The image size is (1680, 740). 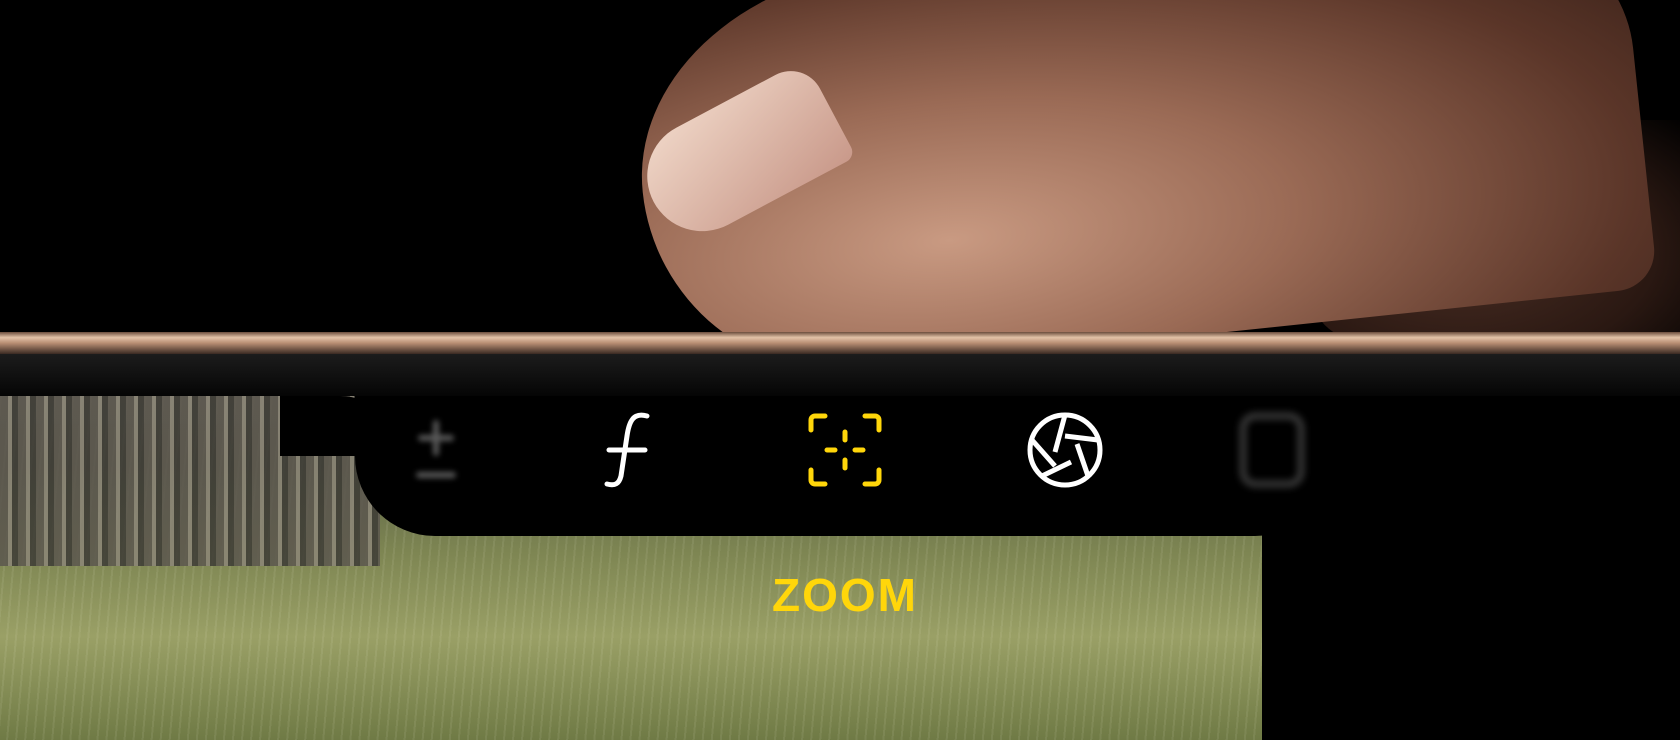 What do you see at coordinates (845, 595) in the screenshot?
I see `active-control-label: ZOOM` at bounding box center [845, 595].